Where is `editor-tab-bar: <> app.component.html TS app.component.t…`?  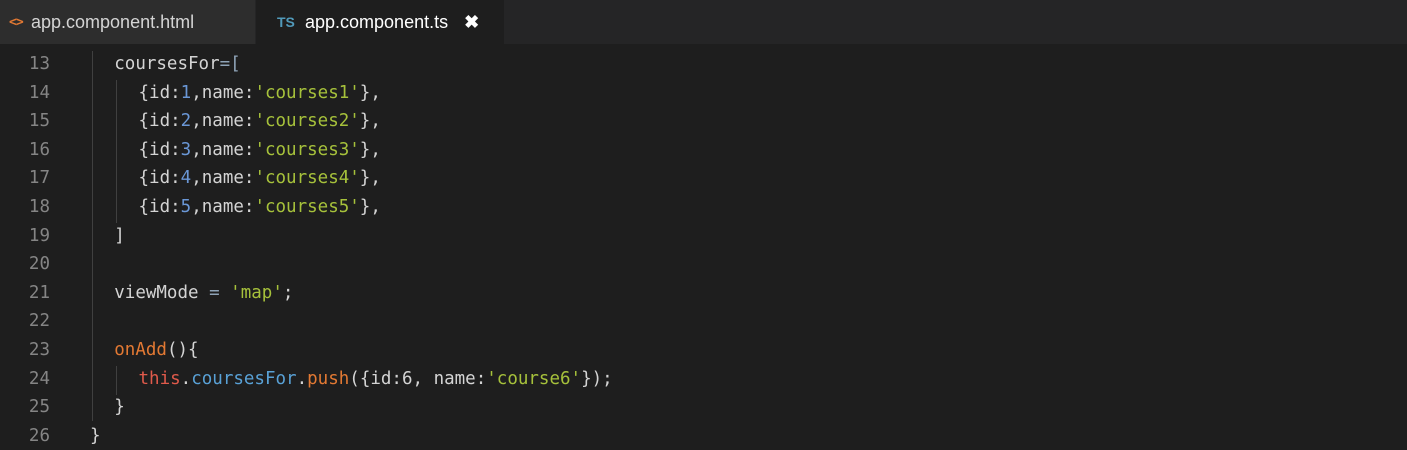 editor-tab-bar: <> app.component.html TS app.component.t… is located at coordinates (703, 22).